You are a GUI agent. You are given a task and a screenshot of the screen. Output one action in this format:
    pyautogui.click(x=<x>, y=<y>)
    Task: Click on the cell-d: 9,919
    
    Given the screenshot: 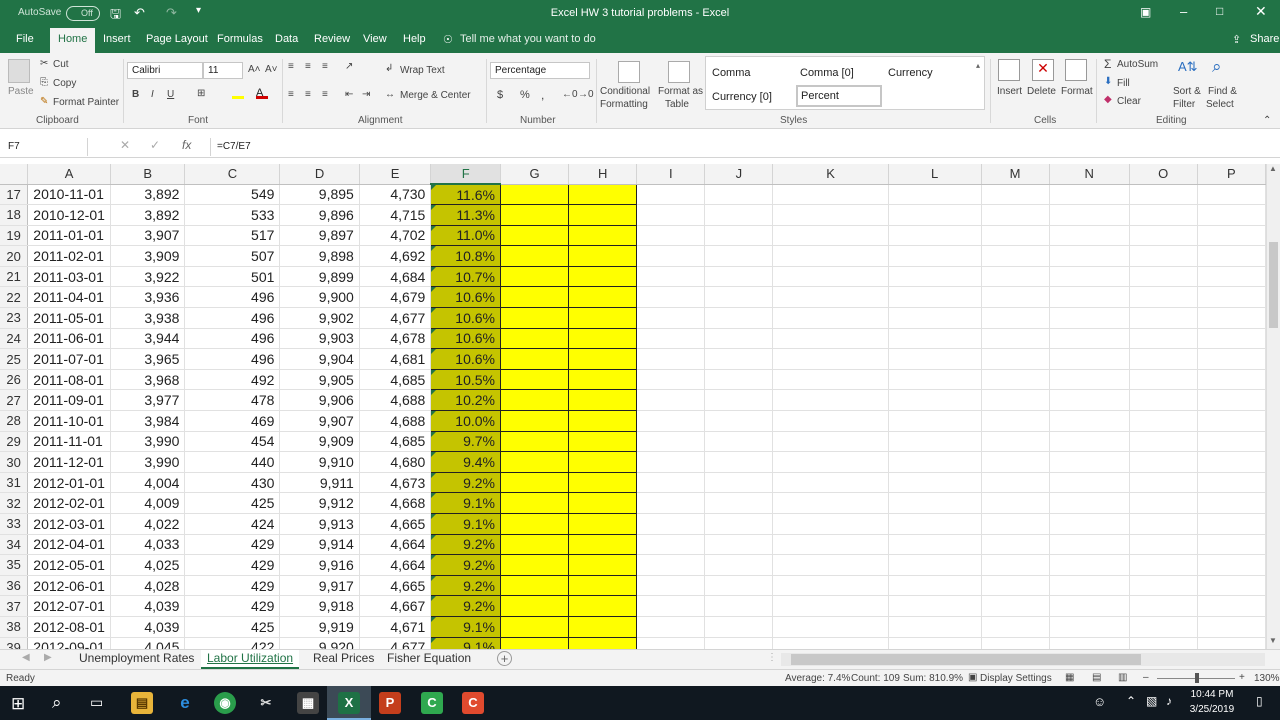 What is the action you would take?
    pyautogui.click(x=319, y=627)
    